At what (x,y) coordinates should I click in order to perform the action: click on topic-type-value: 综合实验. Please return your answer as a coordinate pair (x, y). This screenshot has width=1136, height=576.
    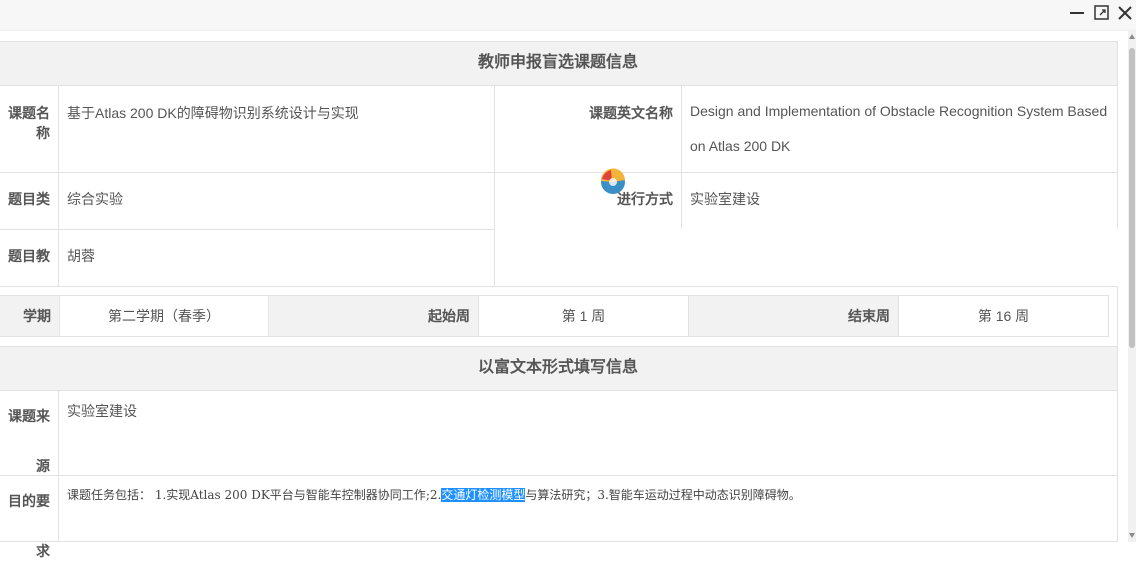
    Looking at the image, I should click on (276, 201).